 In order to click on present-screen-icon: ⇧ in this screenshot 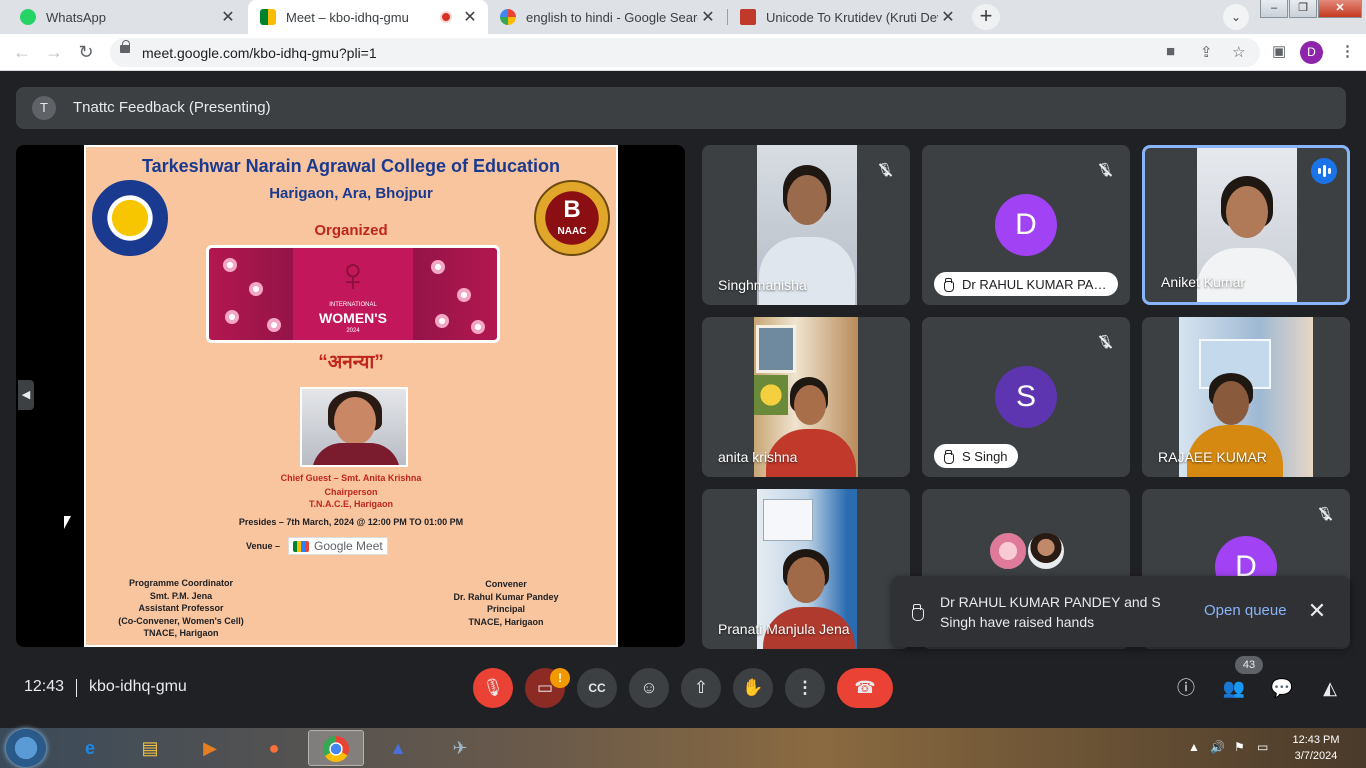, I will do `click(701, 687)`.